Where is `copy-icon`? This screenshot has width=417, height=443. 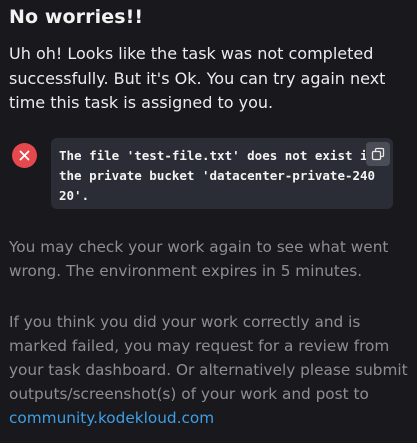 copy-icon is located at coordinates (378, 154).